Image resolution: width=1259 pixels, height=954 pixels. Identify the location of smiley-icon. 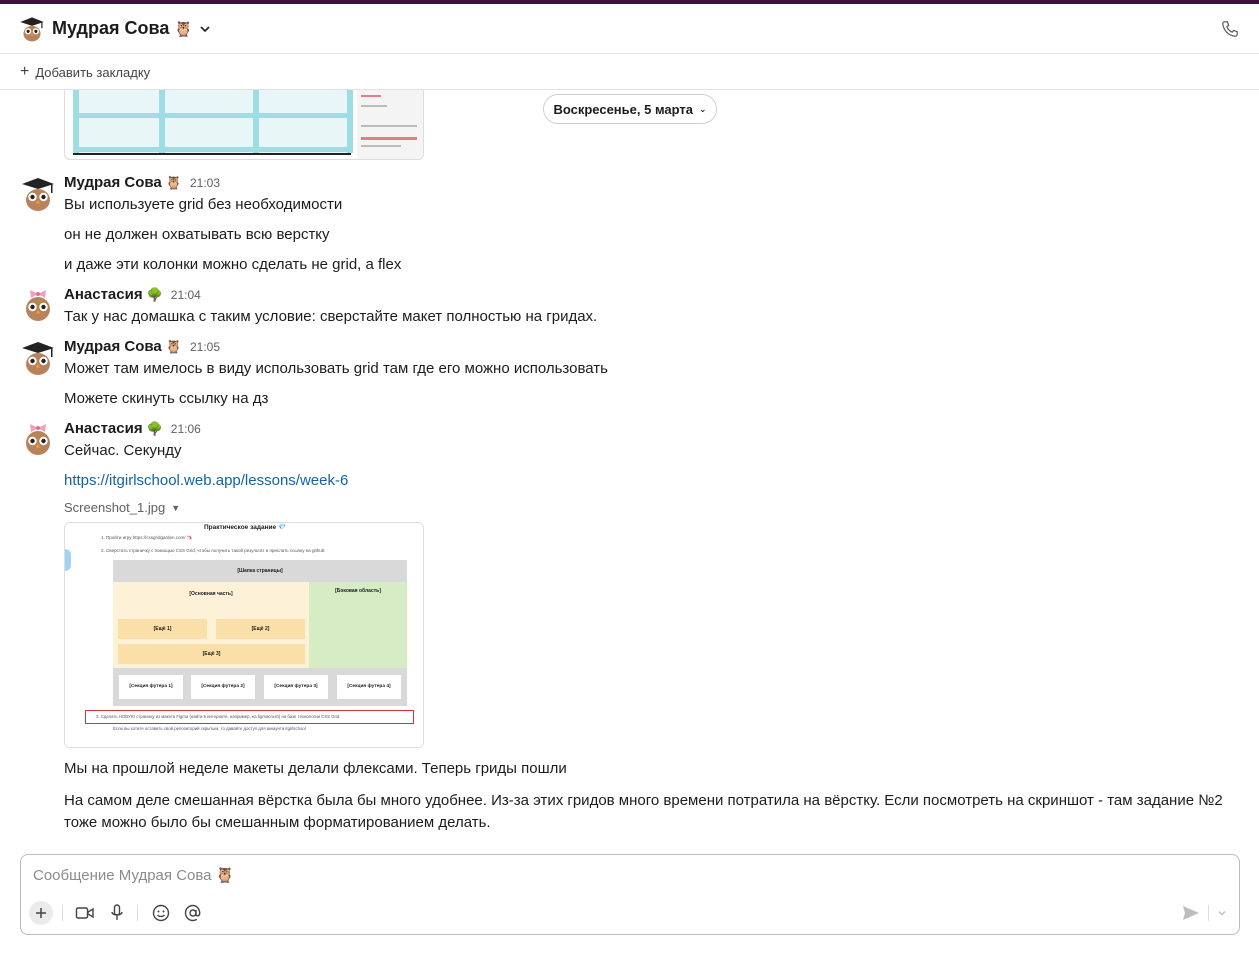
(161, 913).